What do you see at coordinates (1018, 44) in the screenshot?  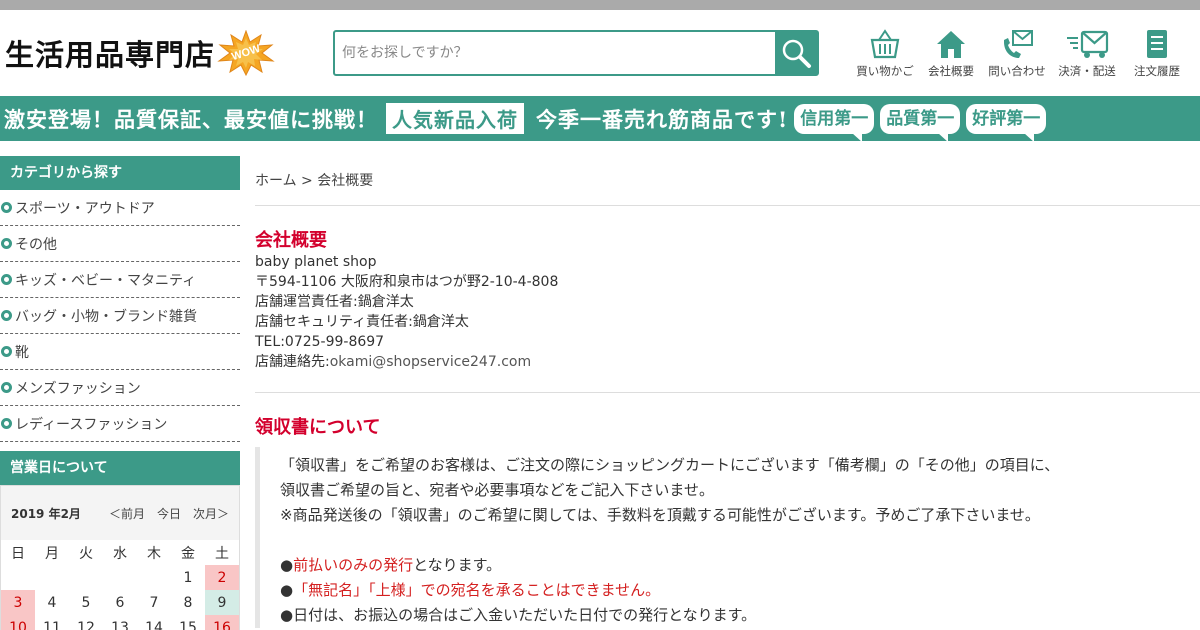 I see `phone-mail-icon` at bounding box center [1018, 44].